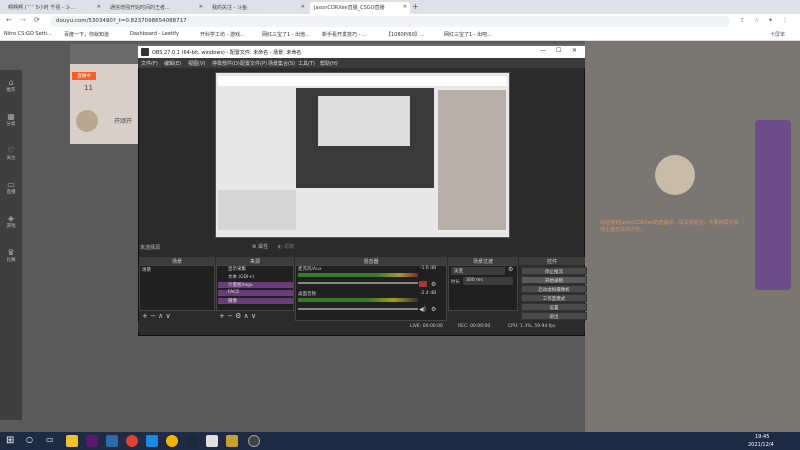 Image resolution: width=800 pixels, height=450 pixels. I want to click on source-item: FACE, so click(255, 293).